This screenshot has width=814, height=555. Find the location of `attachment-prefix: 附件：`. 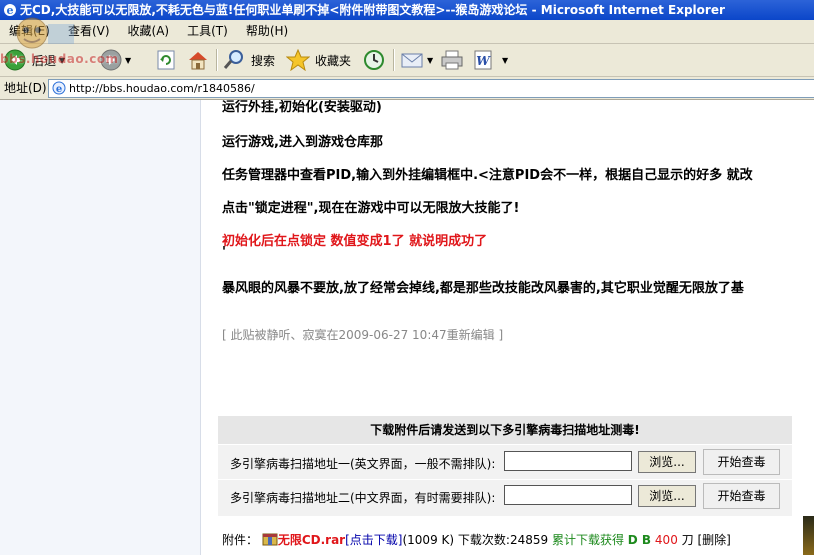

attachment-prefix: 附件： is located at coordinates (240, 540).